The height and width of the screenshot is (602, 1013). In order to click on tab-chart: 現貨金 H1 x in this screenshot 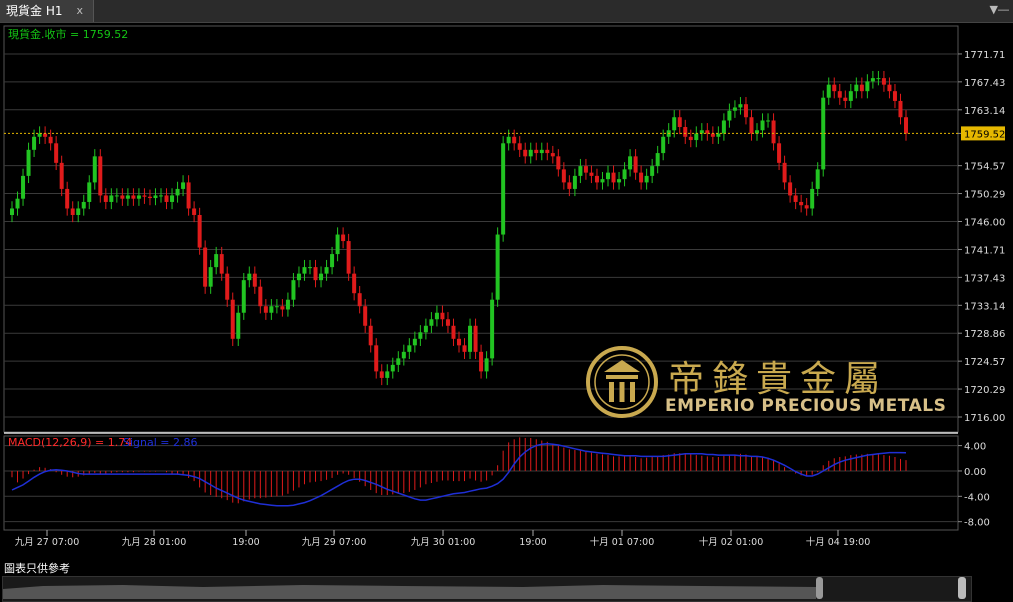, I will do `click(47, 11)`.